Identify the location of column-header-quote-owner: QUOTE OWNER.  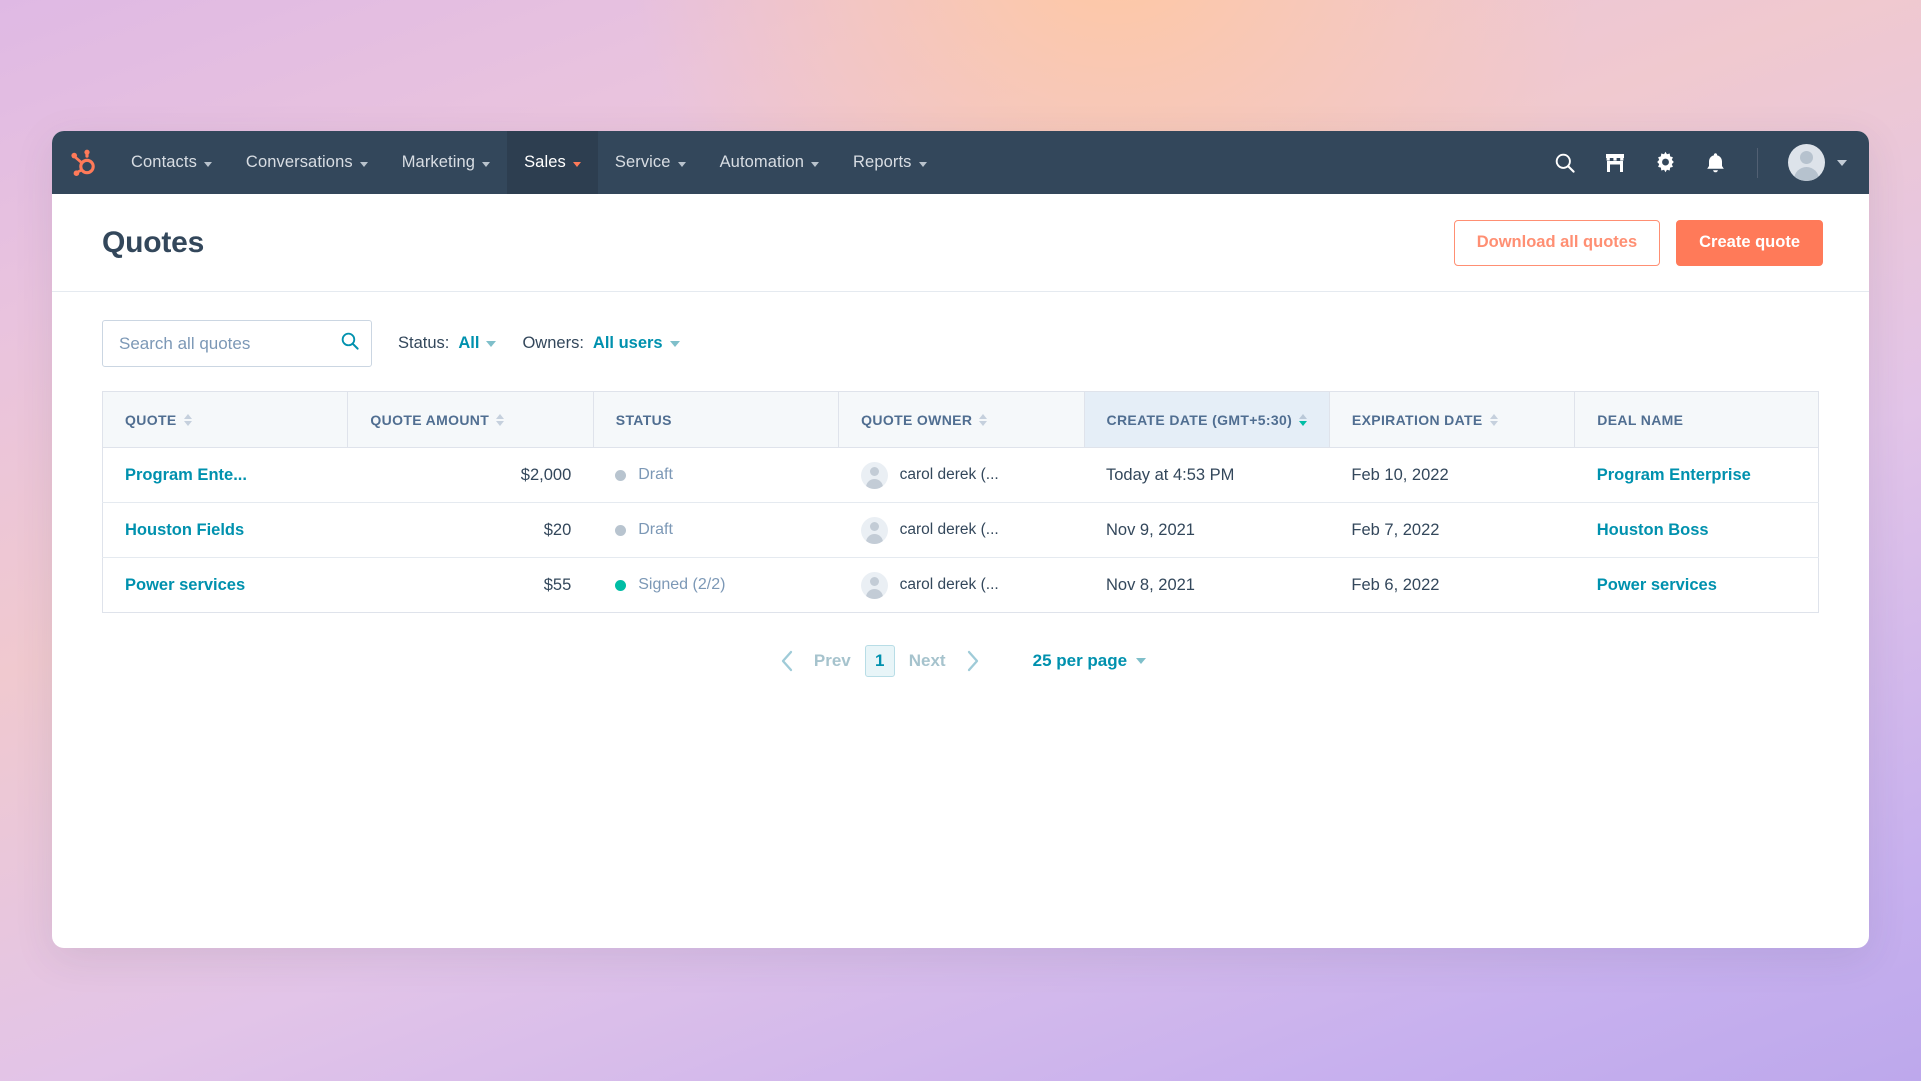
(961, 419).